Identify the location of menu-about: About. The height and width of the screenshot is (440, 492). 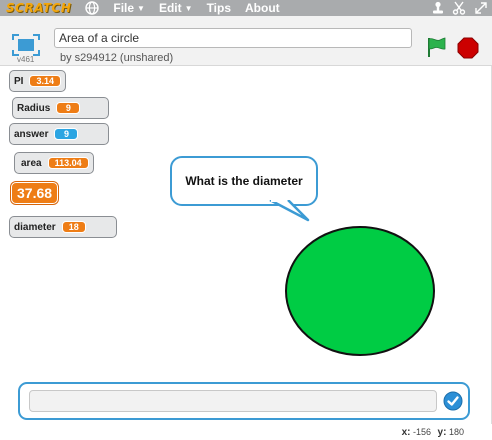
(262, 8).